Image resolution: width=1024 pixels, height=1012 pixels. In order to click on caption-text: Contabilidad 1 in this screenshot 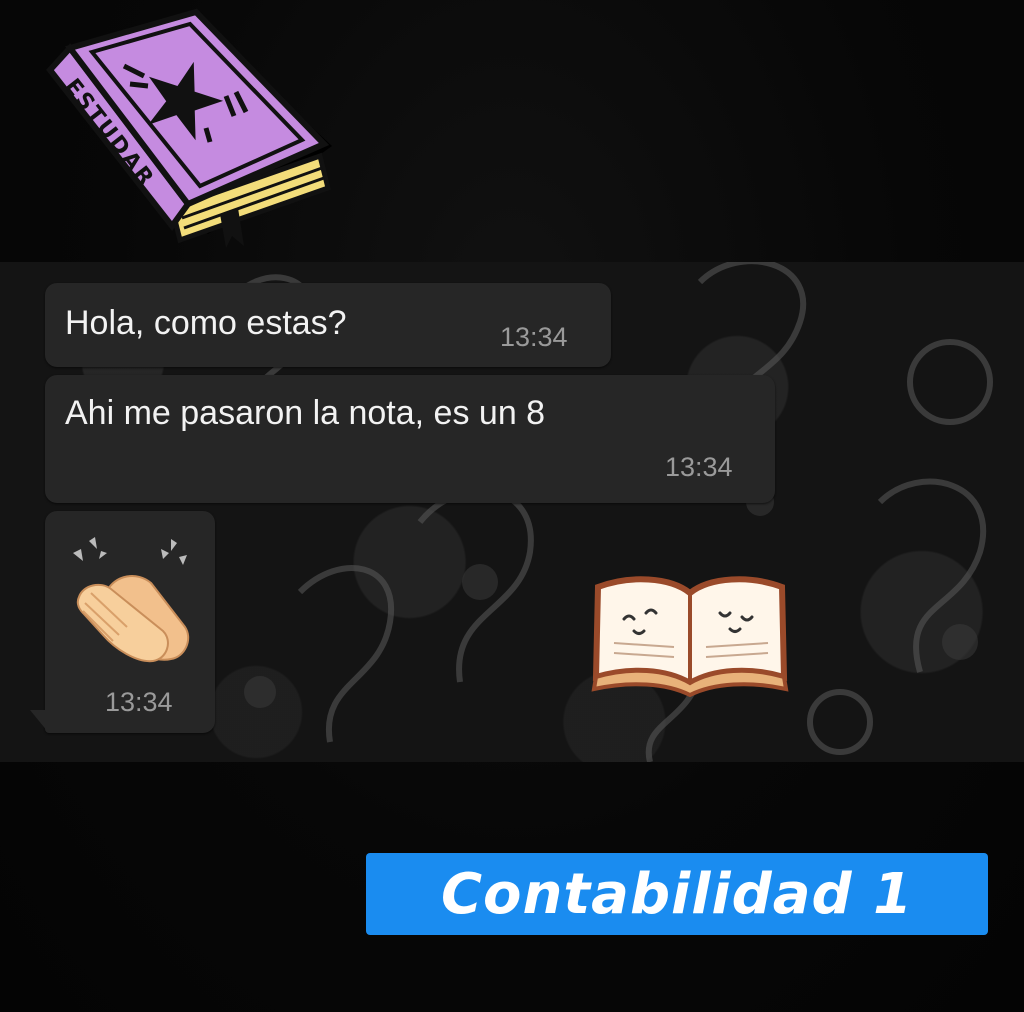, I will do `click(677, 894)`.